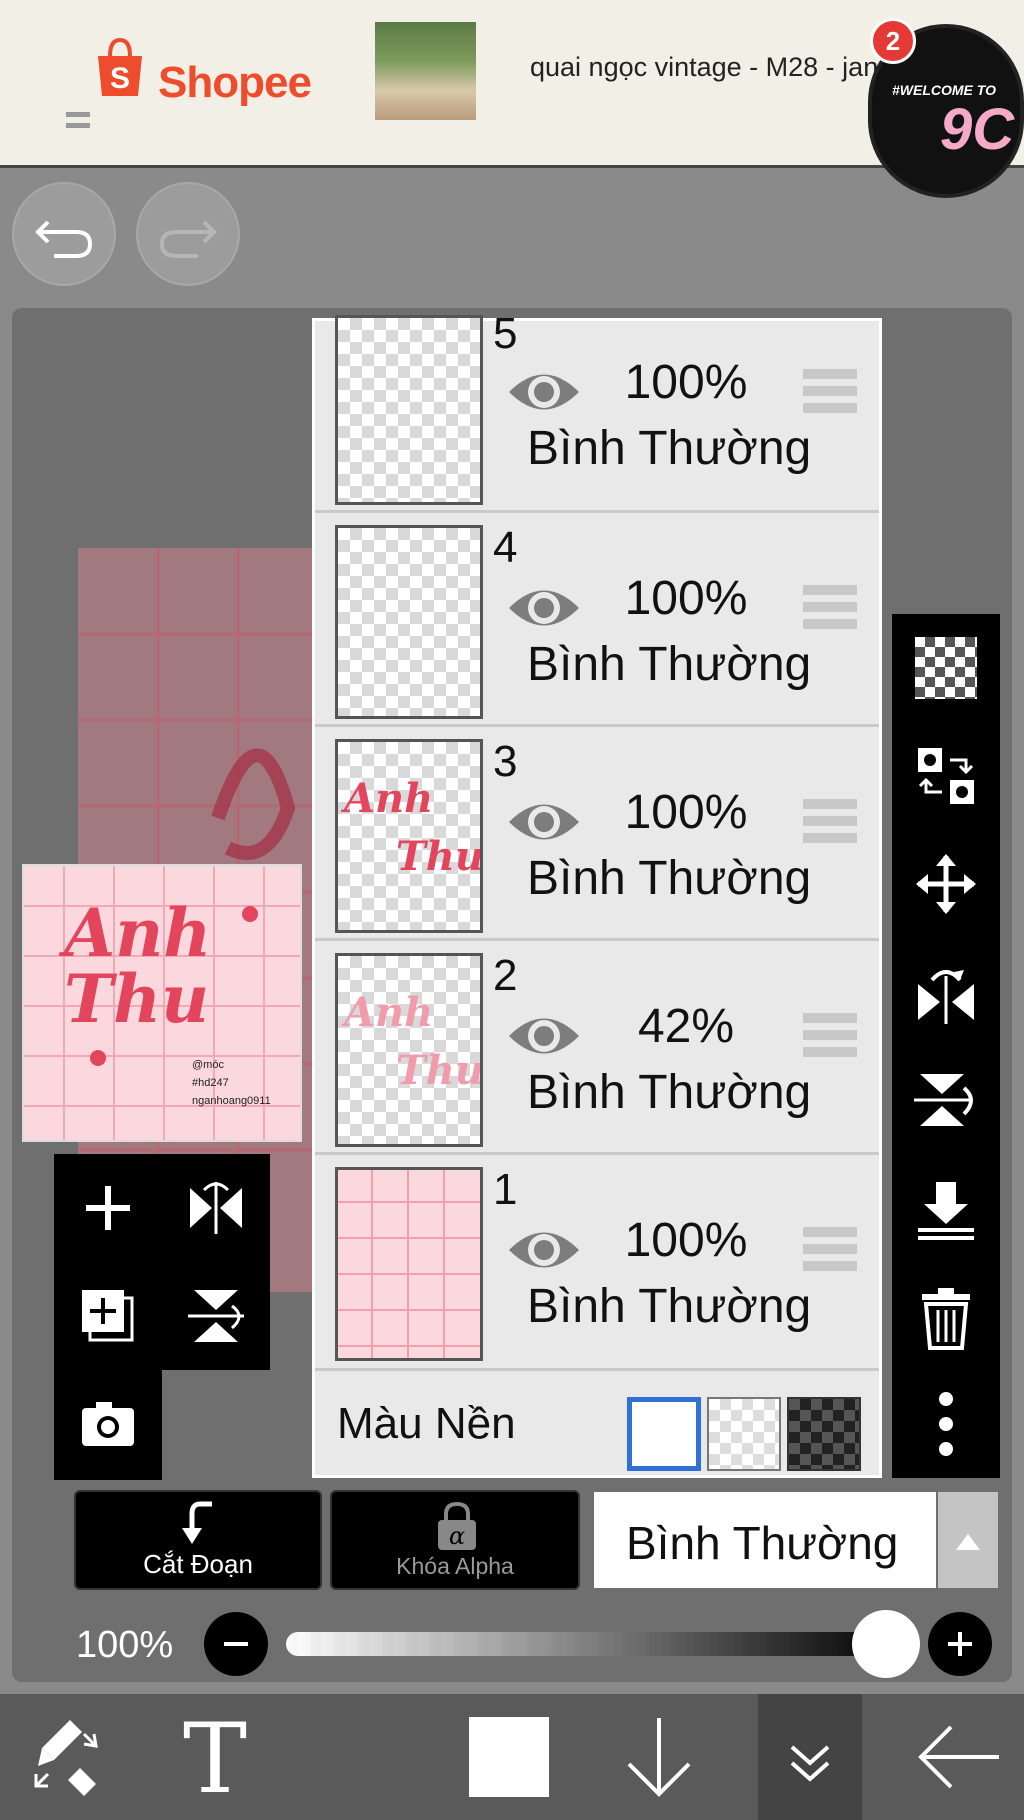 The height and width of the screenshot is (1820, 1024). What do you see at coordinates (597, 1263) in the screenshot?
I see `layer-1-row: 1 100% Bình Thường` at bounding box center [597, 1263].